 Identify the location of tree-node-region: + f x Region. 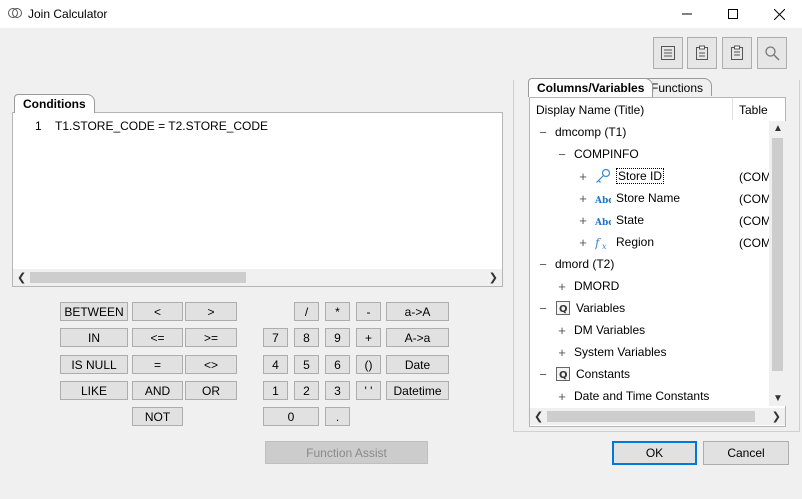
(615, 242).